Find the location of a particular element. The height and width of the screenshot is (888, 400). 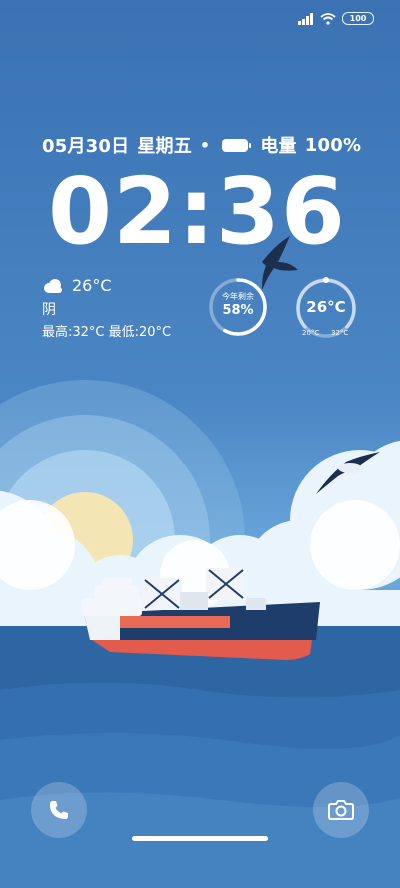

clock-time: 02:36 is located at coordinates (197, 211).